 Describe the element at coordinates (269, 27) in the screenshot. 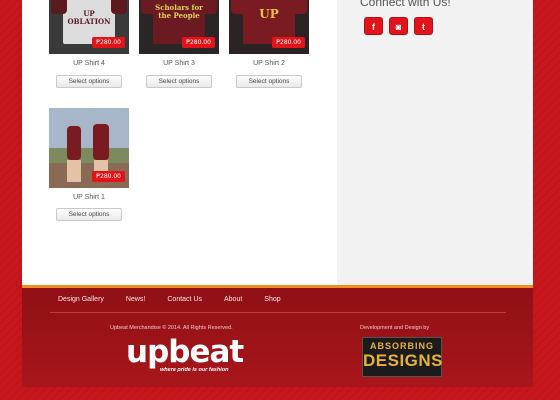

I see `product-image: UP ₱280.00` at that location.